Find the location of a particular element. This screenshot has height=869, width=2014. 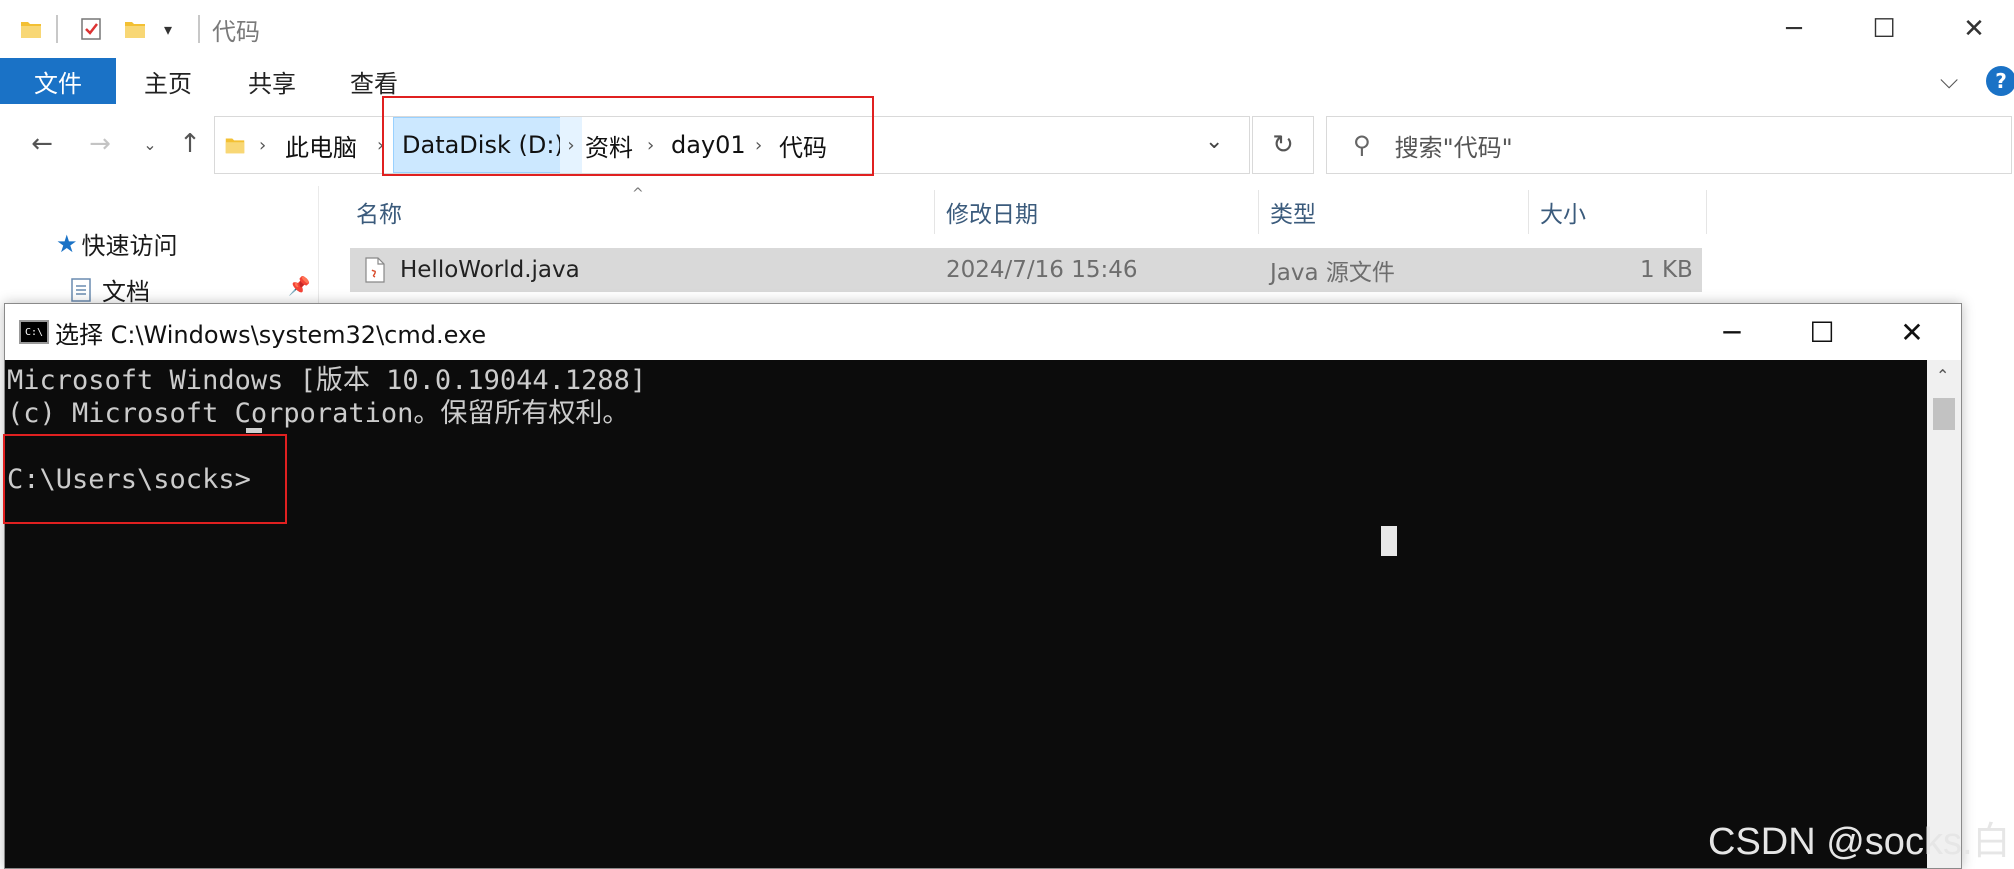

window-title: 代码 is located at coordinates (236, 32).